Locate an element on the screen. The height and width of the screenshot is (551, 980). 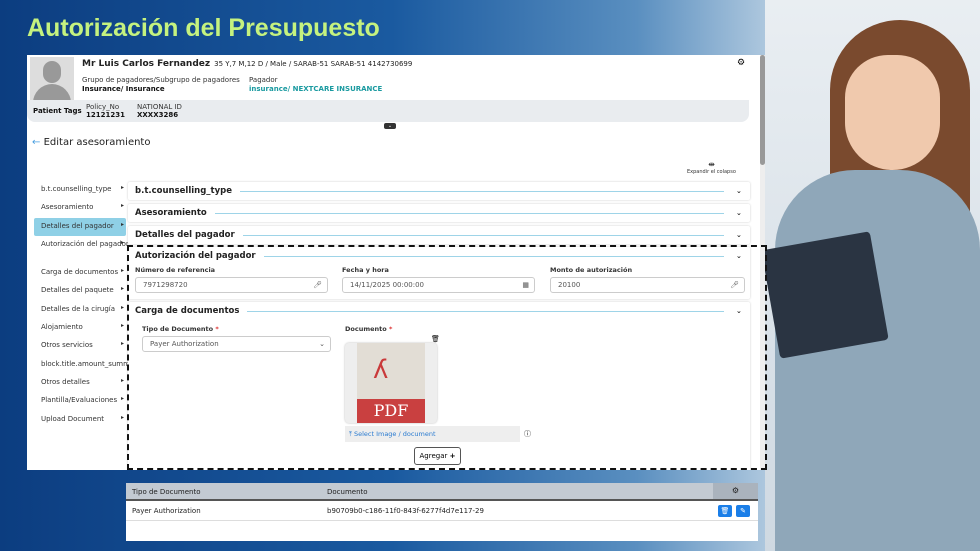
avatar is located at coordinates (52, 79).